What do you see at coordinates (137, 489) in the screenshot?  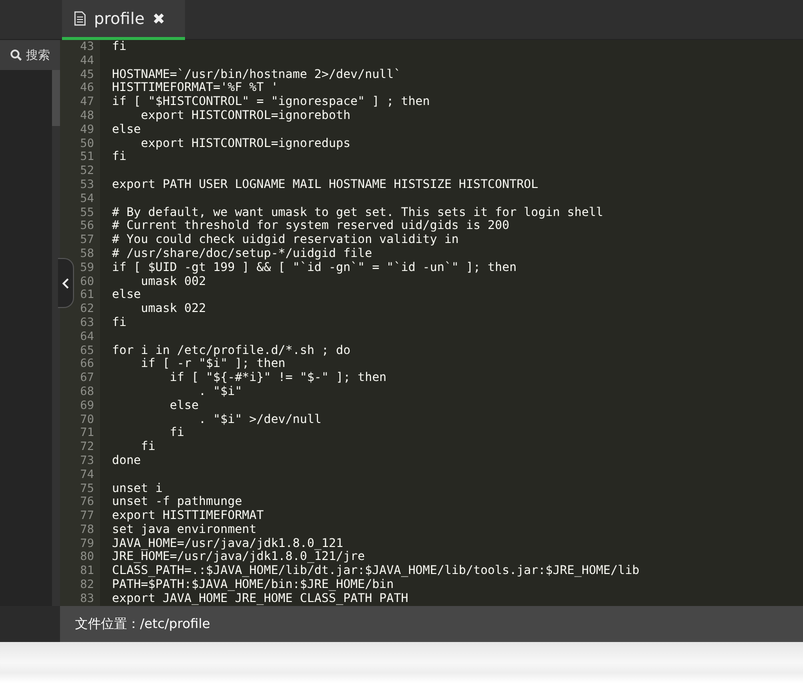 I see `code-line: unset i` at bounding box center [137, 489].